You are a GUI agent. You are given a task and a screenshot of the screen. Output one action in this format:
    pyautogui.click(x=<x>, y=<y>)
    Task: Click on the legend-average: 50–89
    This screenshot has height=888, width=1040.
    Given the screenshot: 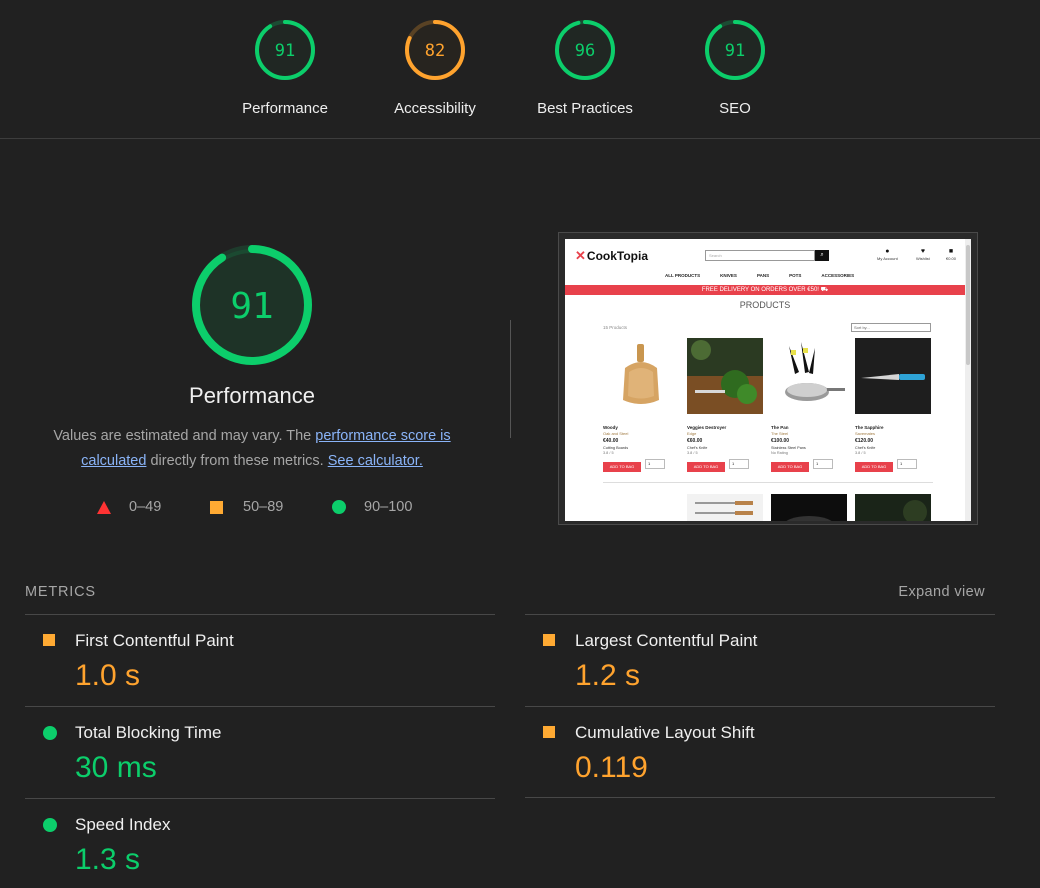 What is the action you would take?
    pyautogui.click(x=246, y=507)
    